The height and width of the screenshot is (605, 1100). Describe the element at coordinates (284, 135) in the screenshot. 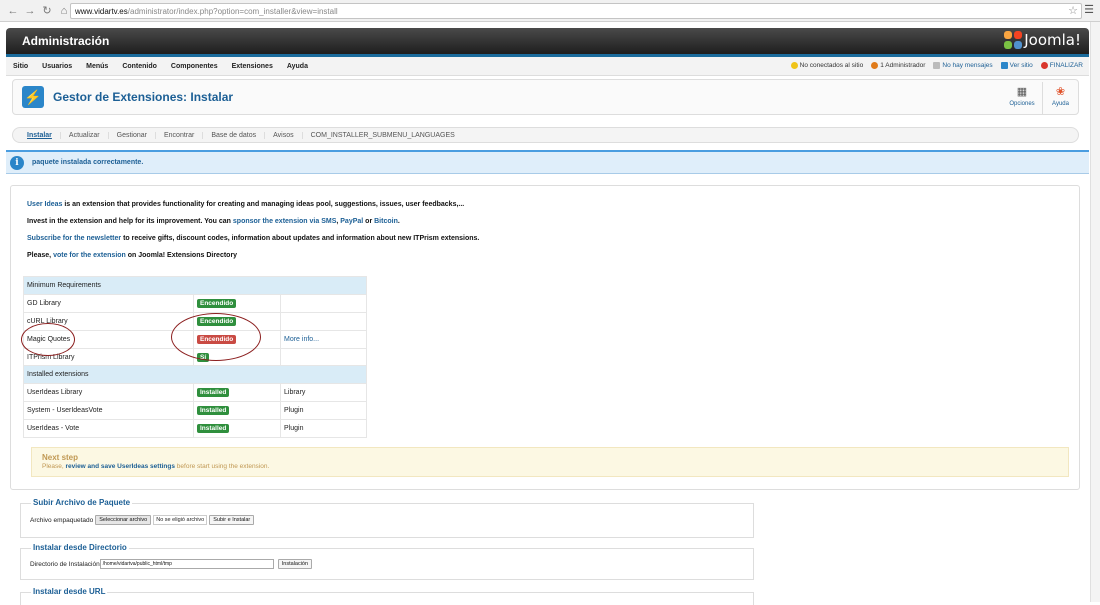

I see `tab-avisos: Avisos` at that location.